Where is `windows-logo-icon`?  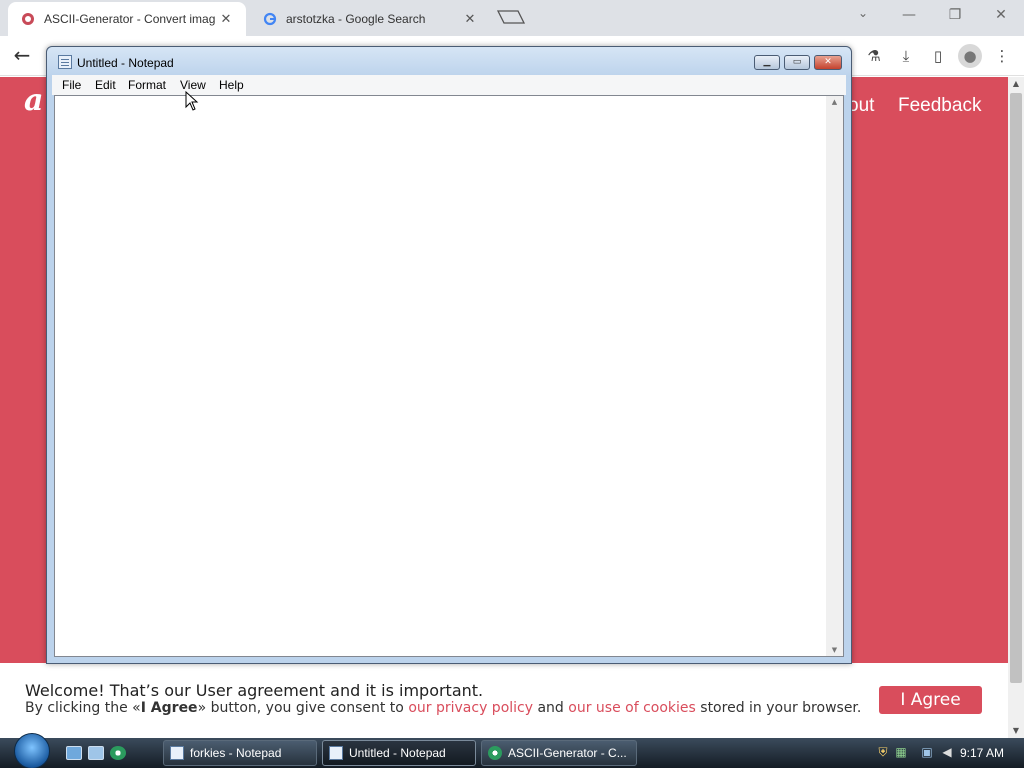
windows-logo-icon is located at coordinates (32, 750).